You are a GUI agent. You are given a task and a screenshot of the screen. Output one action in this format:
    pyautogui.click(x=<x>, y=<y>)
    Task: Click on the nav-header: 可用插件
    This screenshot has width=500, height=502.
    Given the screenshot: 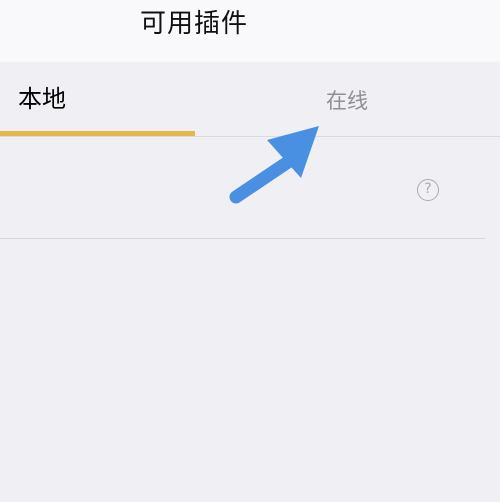 What is the action you would take?
    pyautogui.click(x=250, y=31)
    